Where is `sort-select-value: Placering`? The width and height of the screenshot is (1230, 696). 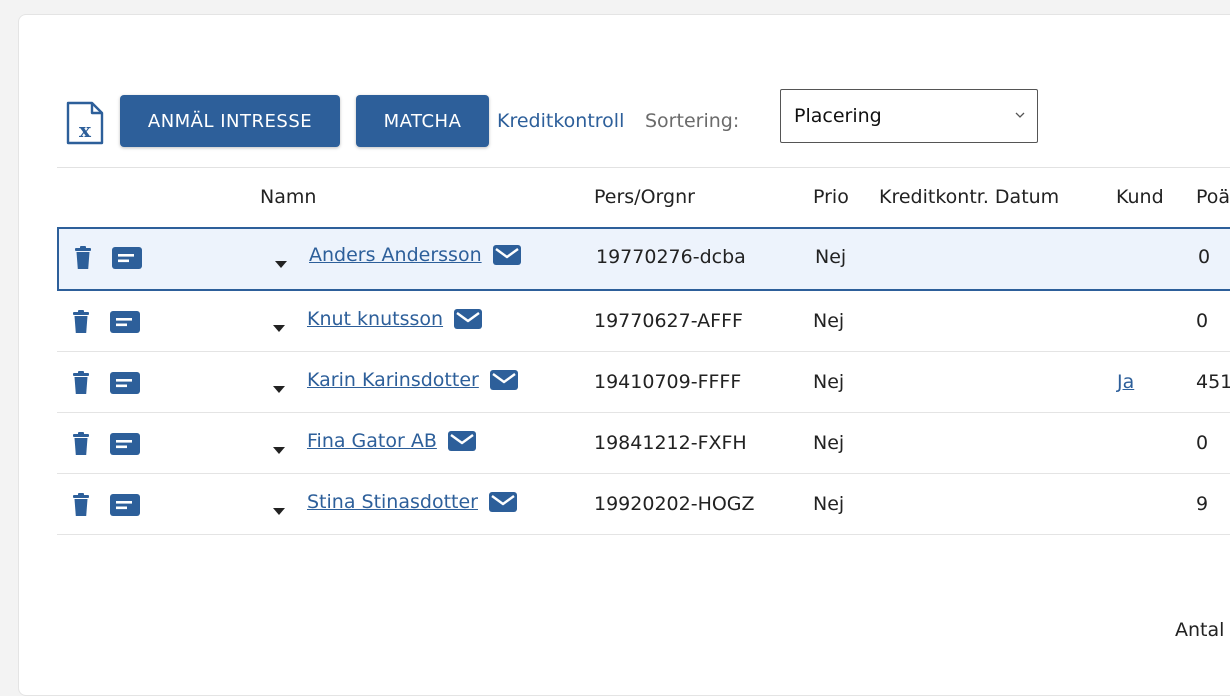 sort-select-value: Placering is located at coordinates (838, 116).